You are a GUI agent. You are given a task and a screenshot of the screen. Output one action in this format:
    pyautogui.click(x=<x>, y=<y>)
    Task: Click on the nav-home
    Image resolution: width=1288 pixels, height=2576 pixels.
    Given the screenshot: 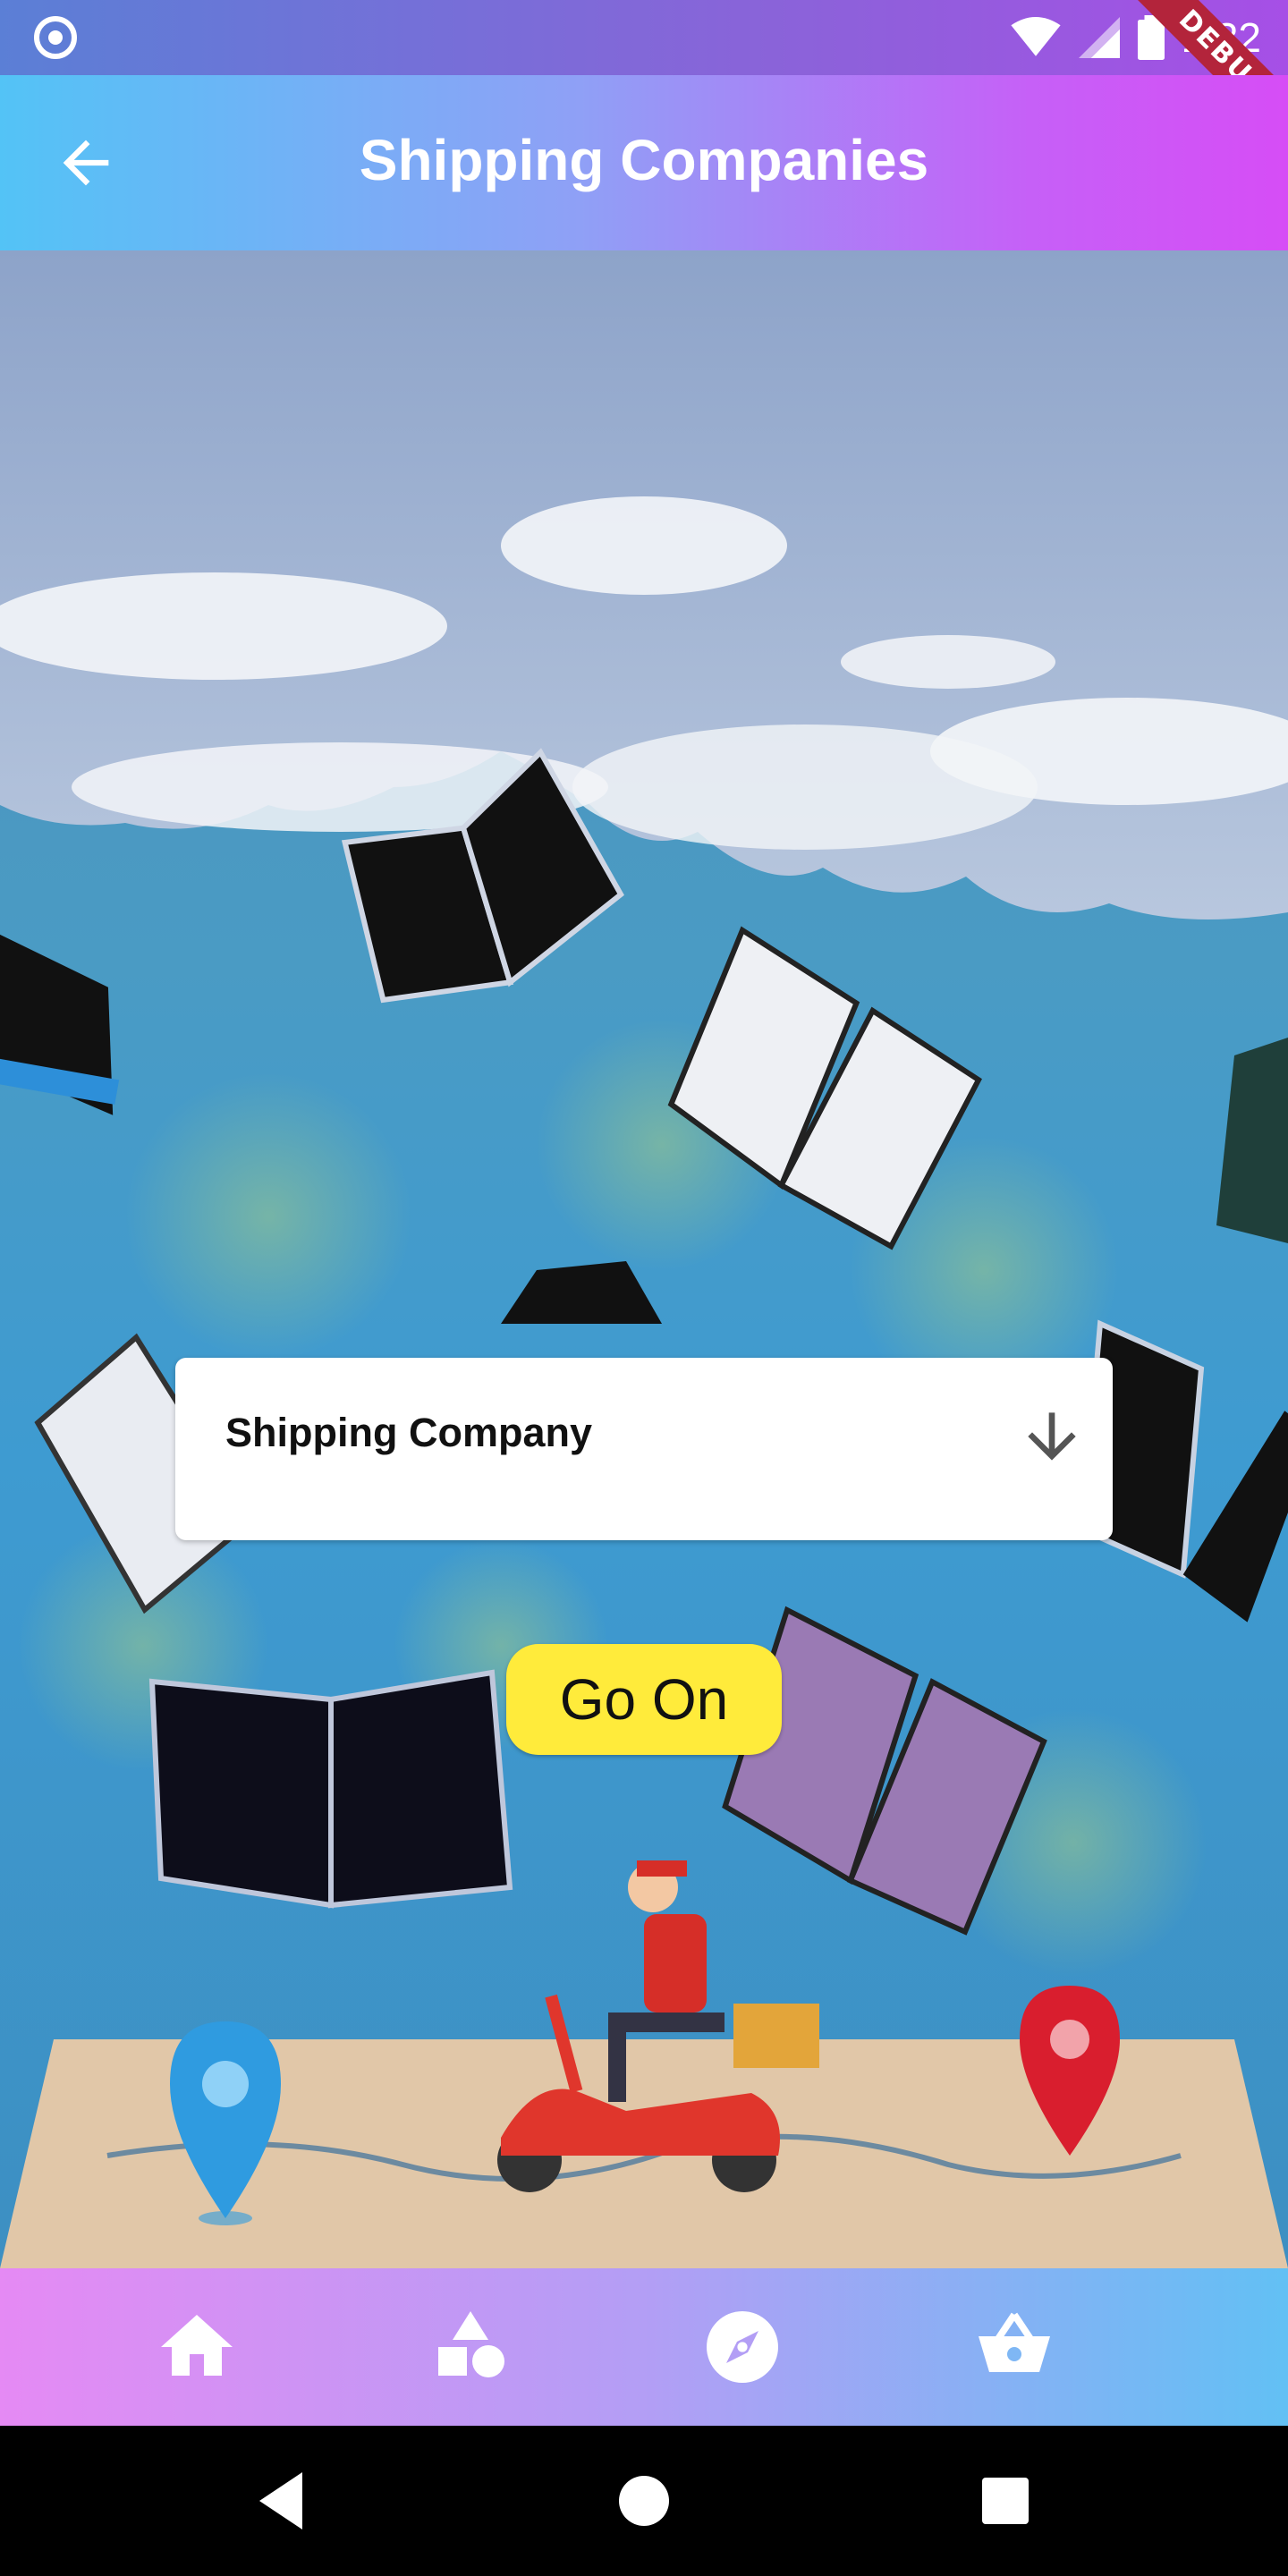 What is the action you would take?
    pyautogui.click(x=197, y=2347)
    